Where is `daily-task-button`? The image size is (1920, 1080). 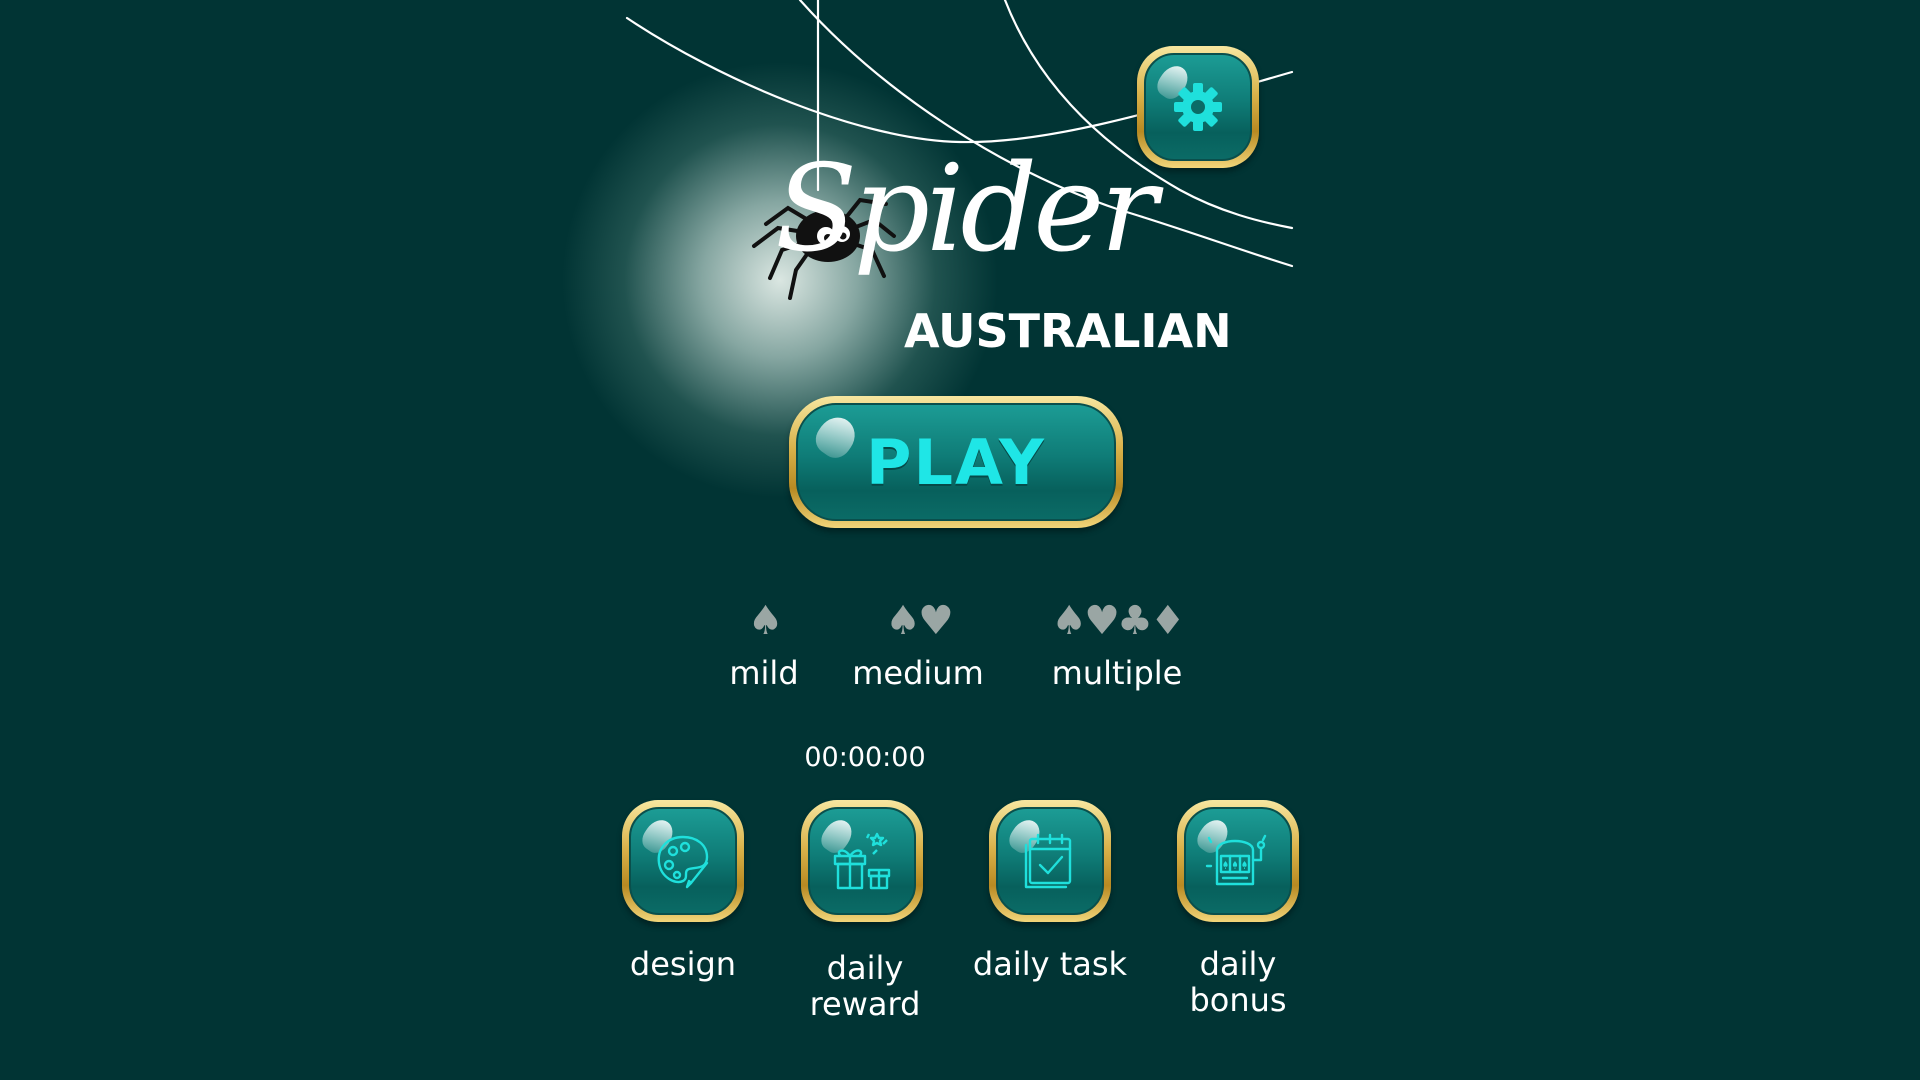 daily-task-button is located at coordinates (1050, 861).